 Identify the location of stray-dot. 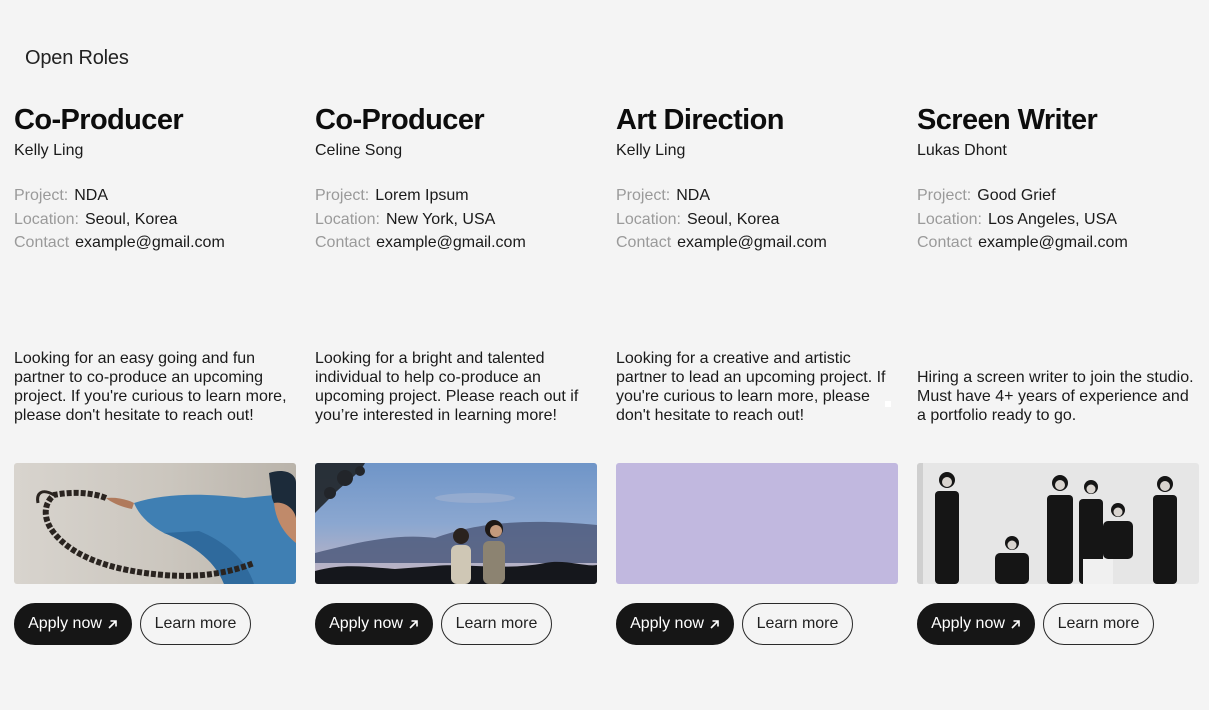
(888, 404).